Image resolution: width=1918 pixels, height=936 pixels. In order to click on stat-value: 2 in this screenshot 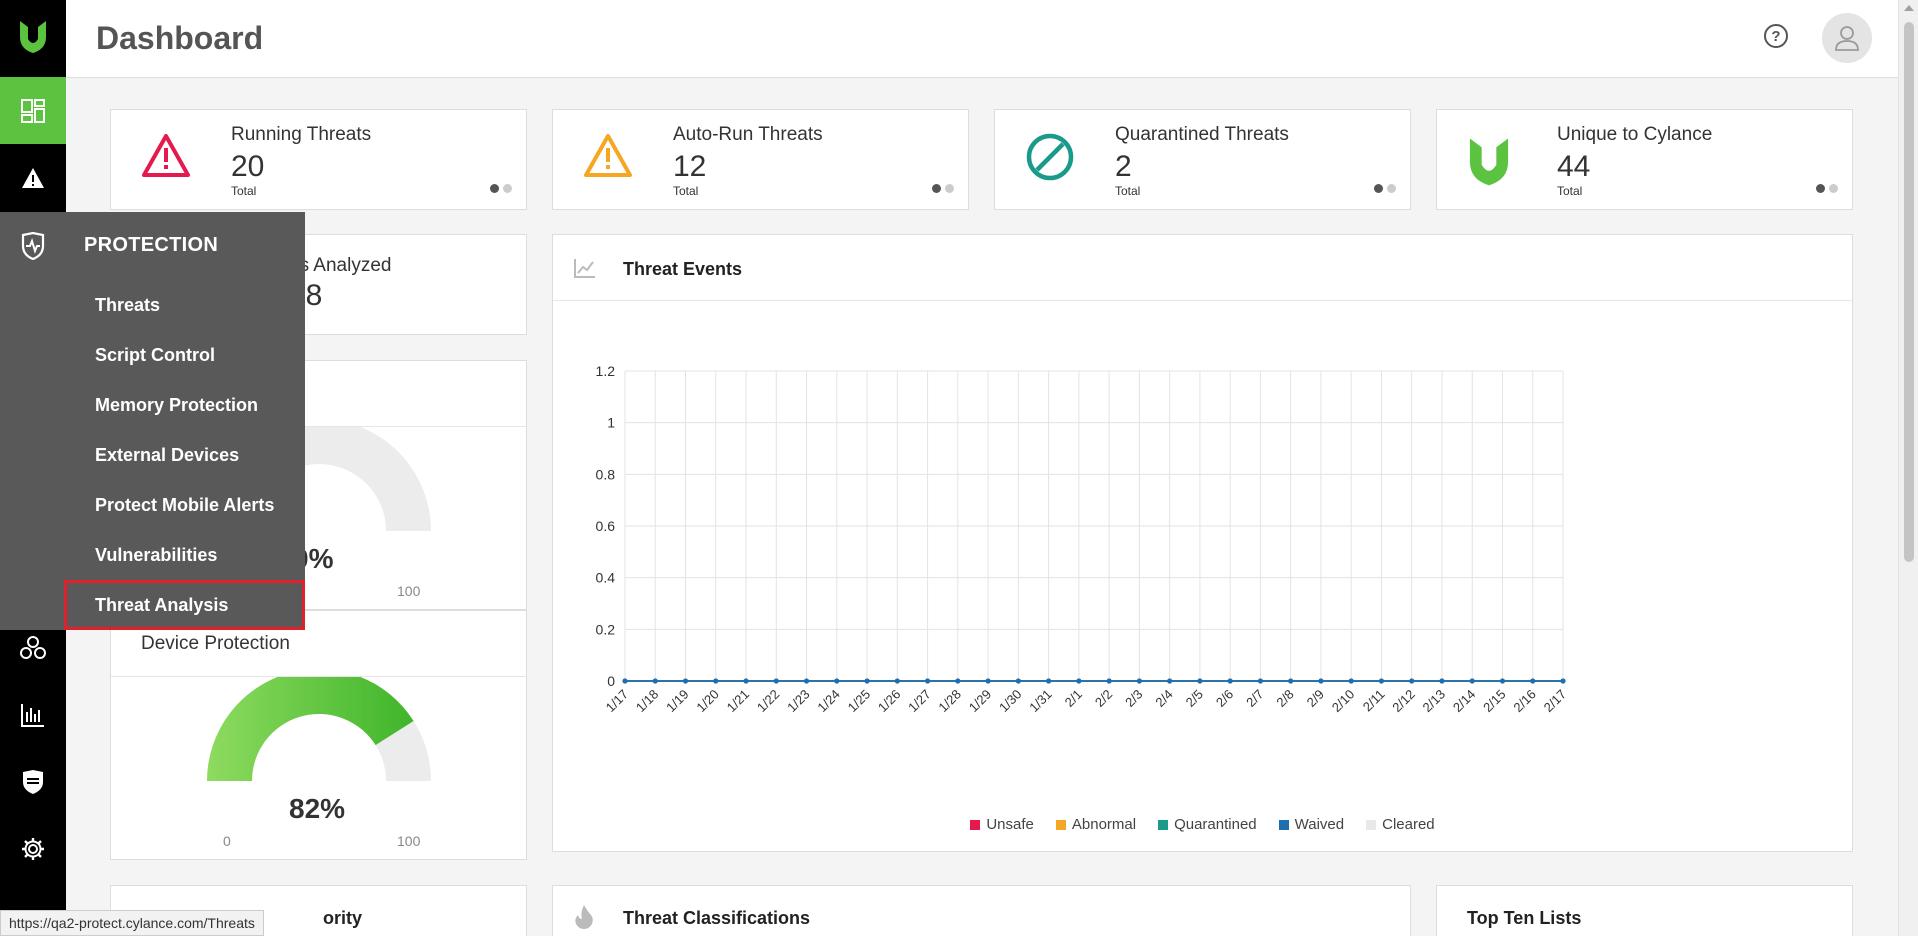, I will do `click(1123, 166)`.